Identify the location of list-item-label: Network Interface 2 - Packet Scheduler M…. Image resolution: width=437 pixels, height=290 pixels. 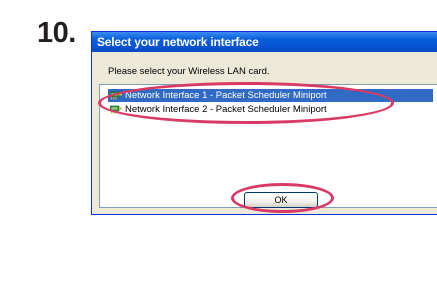
(226, 109).